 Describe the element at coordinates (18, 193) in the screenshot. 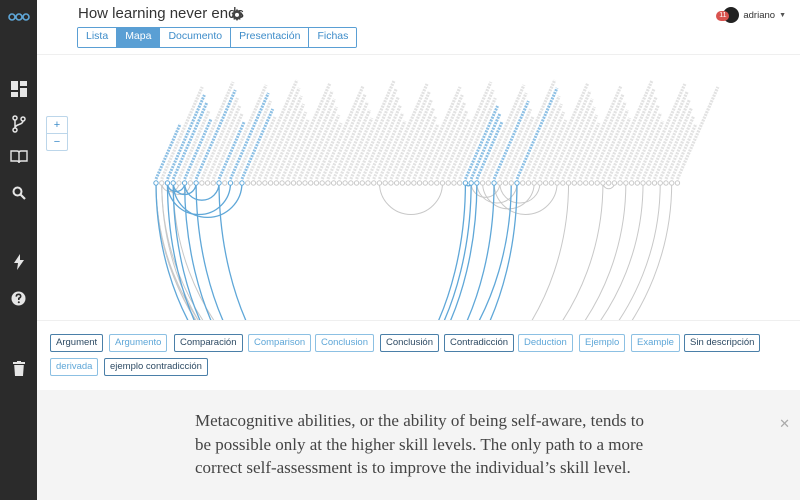

I see `search-icon` at that location.